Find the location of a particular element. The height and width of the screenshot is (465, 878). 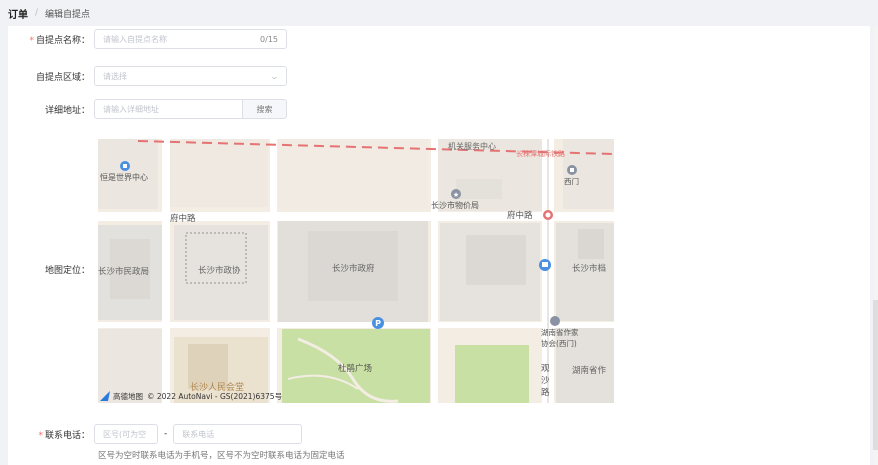

metro-icon is located at coordinates (548, 215).